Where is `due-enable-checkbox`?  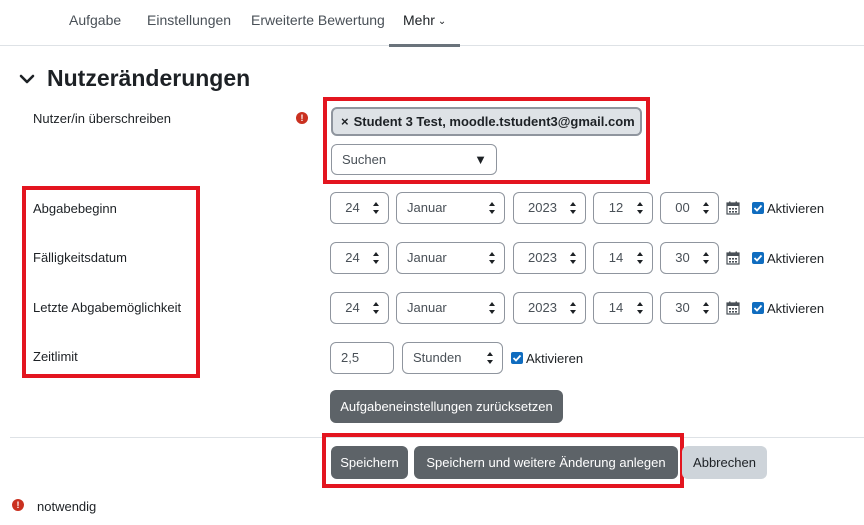
due-enable-checkbox is located at coordinates (758, 258).